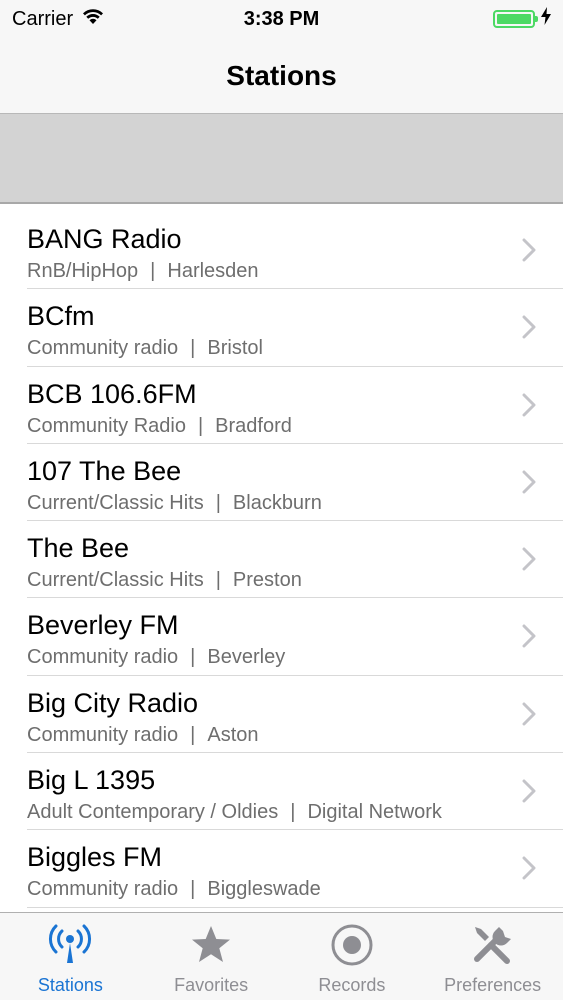 The width and height of the screenshot is (563, 1000). I want to click on station-name: Big L 1395, so click(91, 780).